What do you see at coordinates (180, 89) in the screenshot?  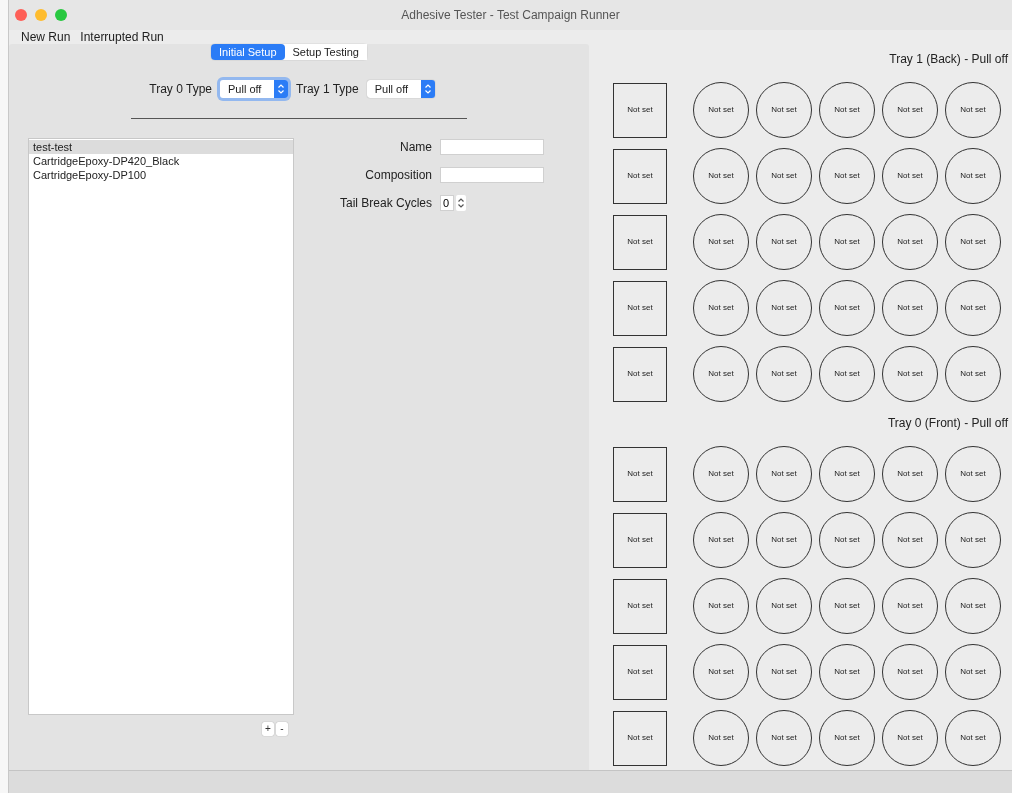 I see `tray-type-label: Tray 0 Type` at bounding box center [180, 89].